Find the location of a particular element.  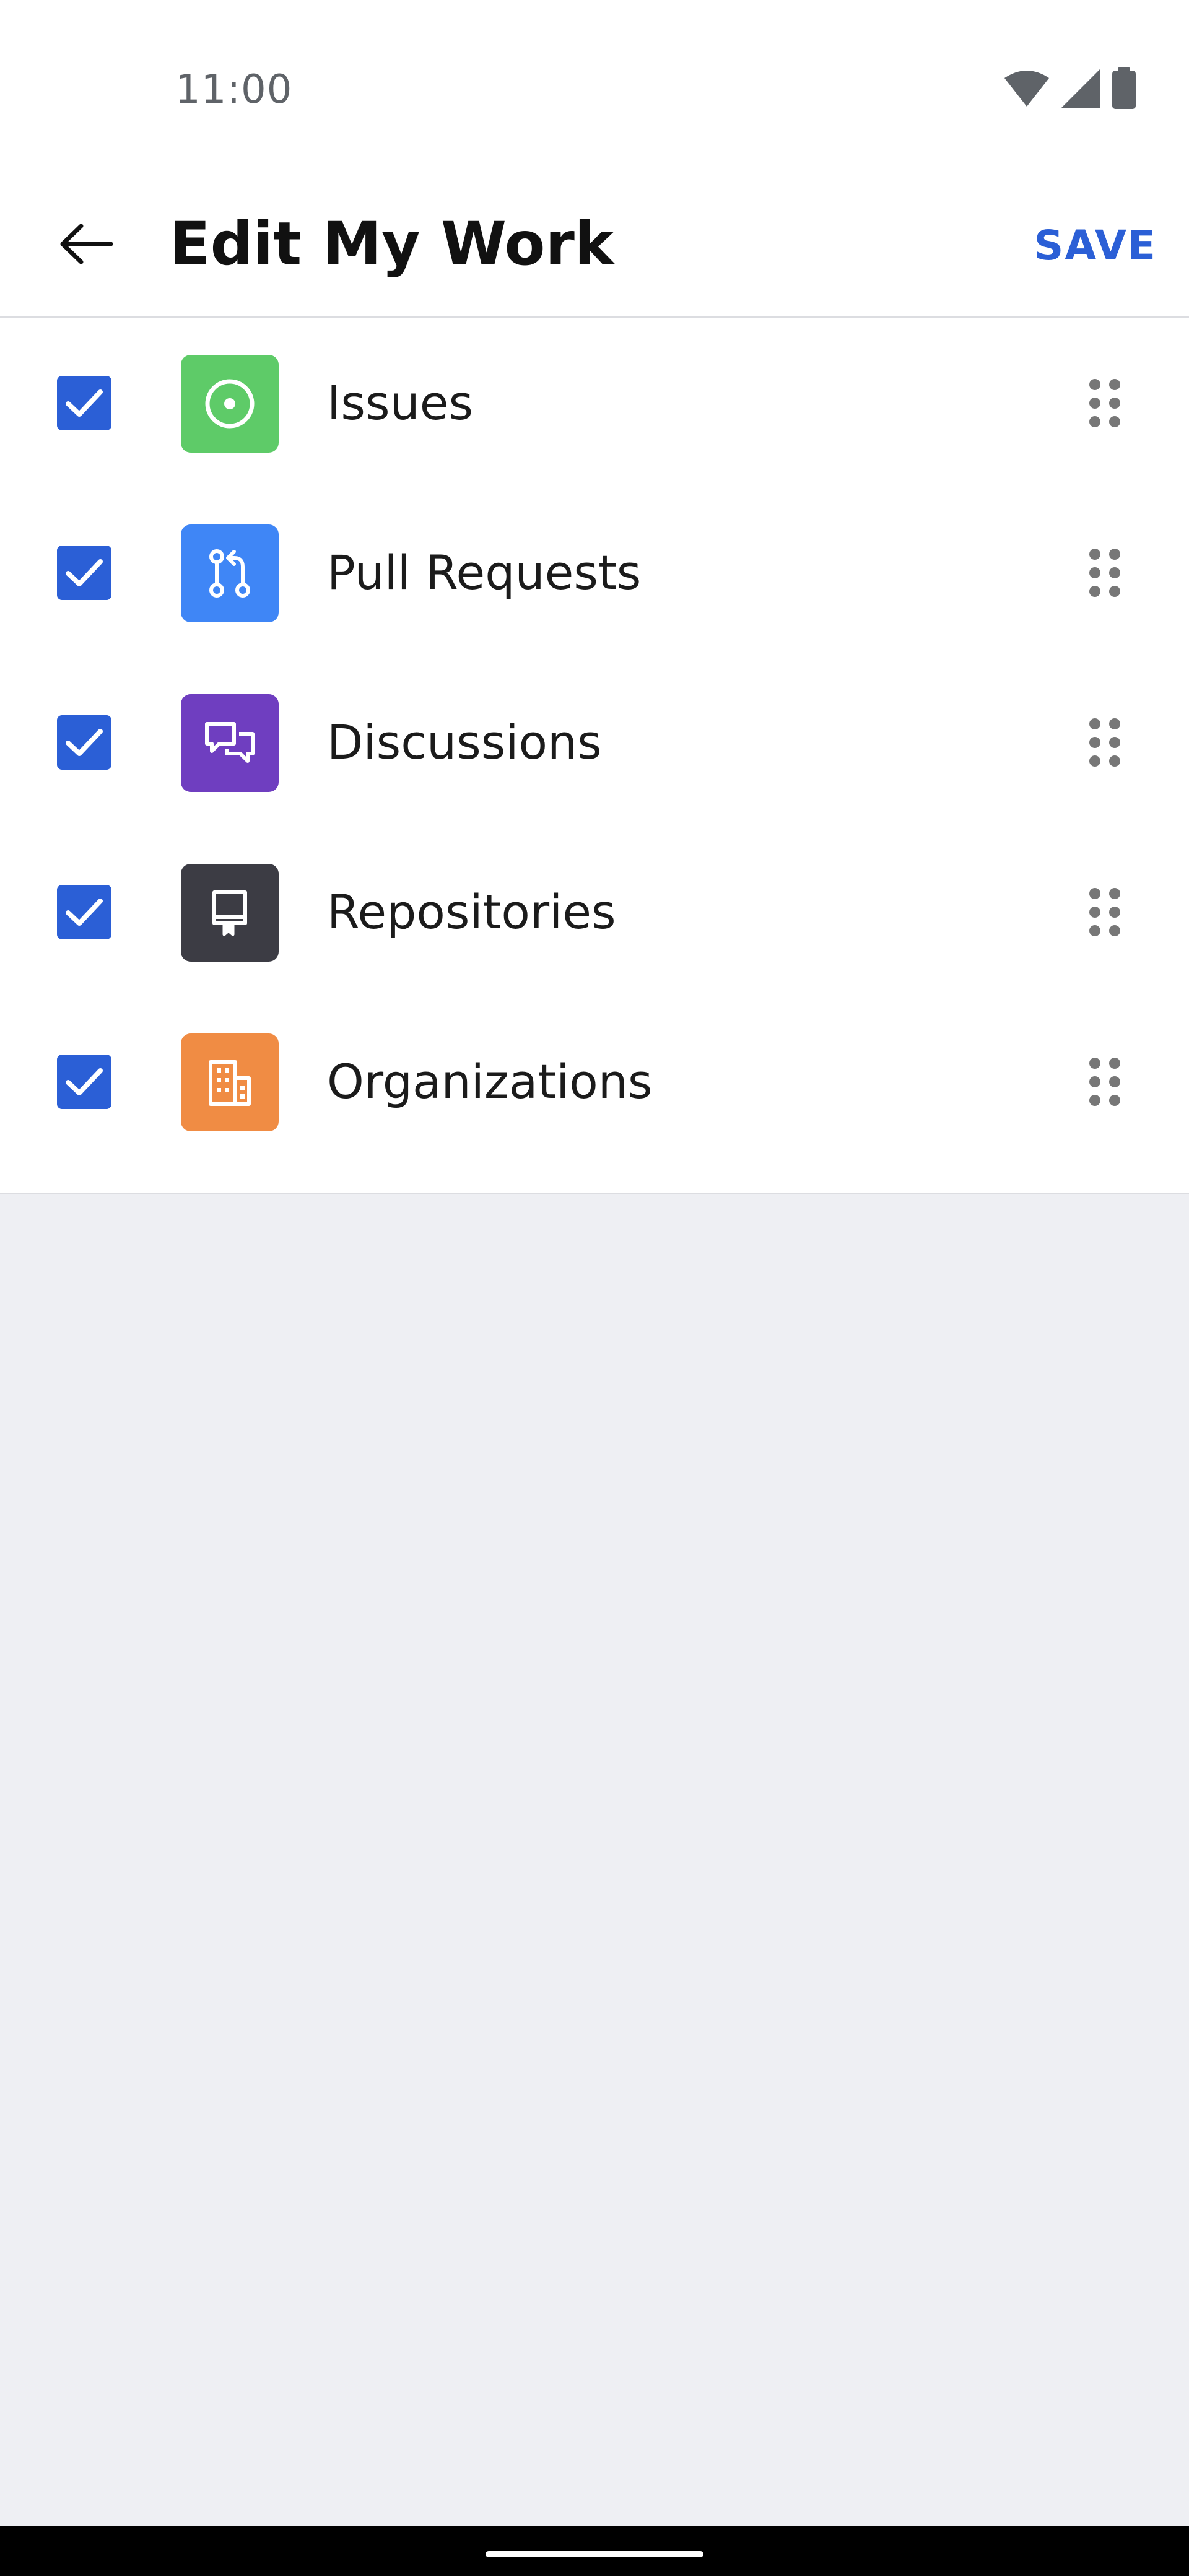

app-bar: Edit My Work SAVE is located at coordinates (594, 245).